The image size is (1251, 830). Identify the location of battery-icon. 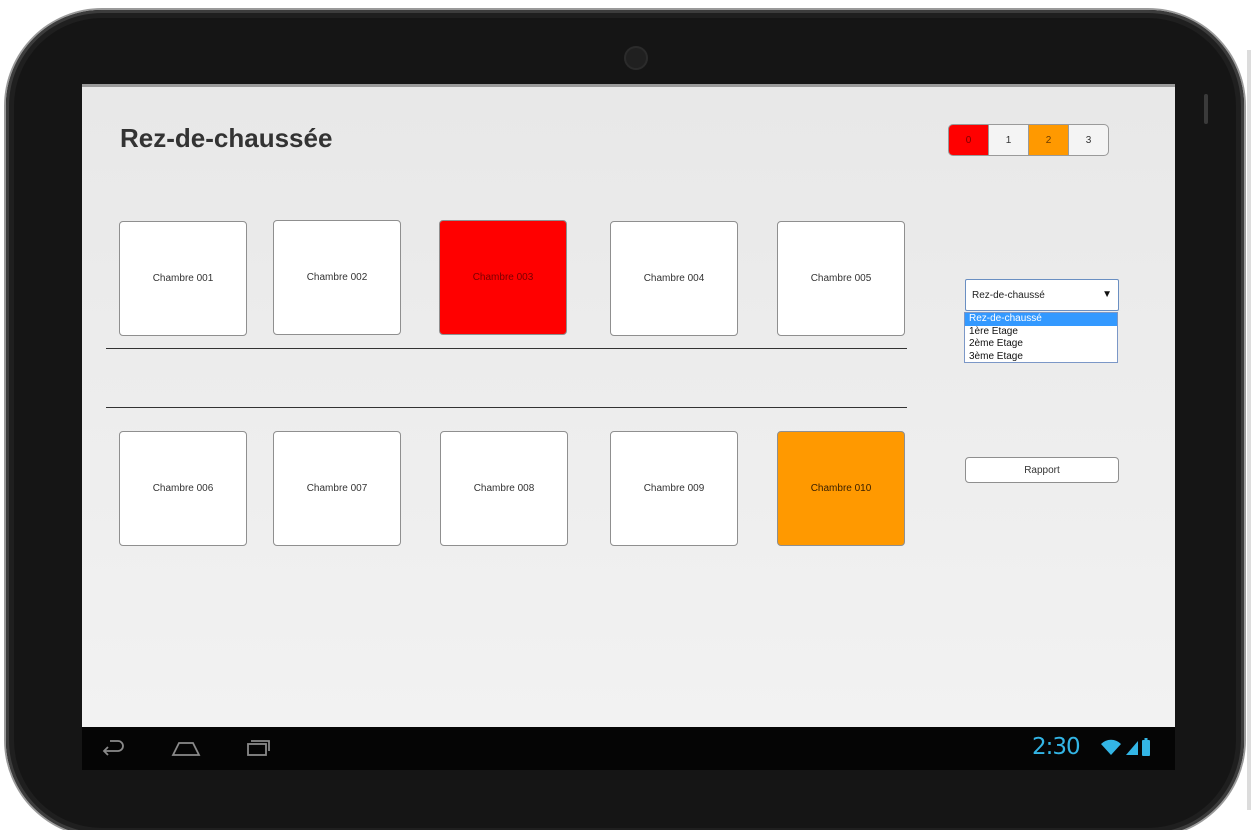
(1146, 747).